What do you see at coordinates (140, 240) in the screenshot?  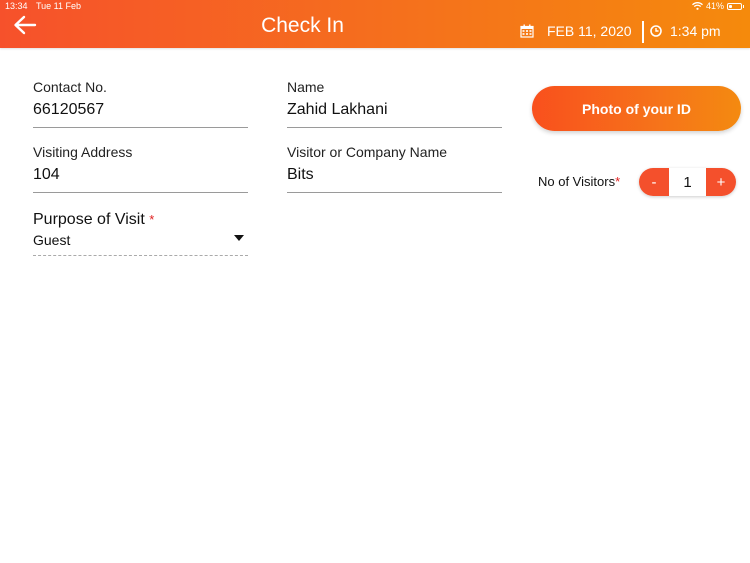 I see `purpose-value: Guest` at bounding box center [140, 240].